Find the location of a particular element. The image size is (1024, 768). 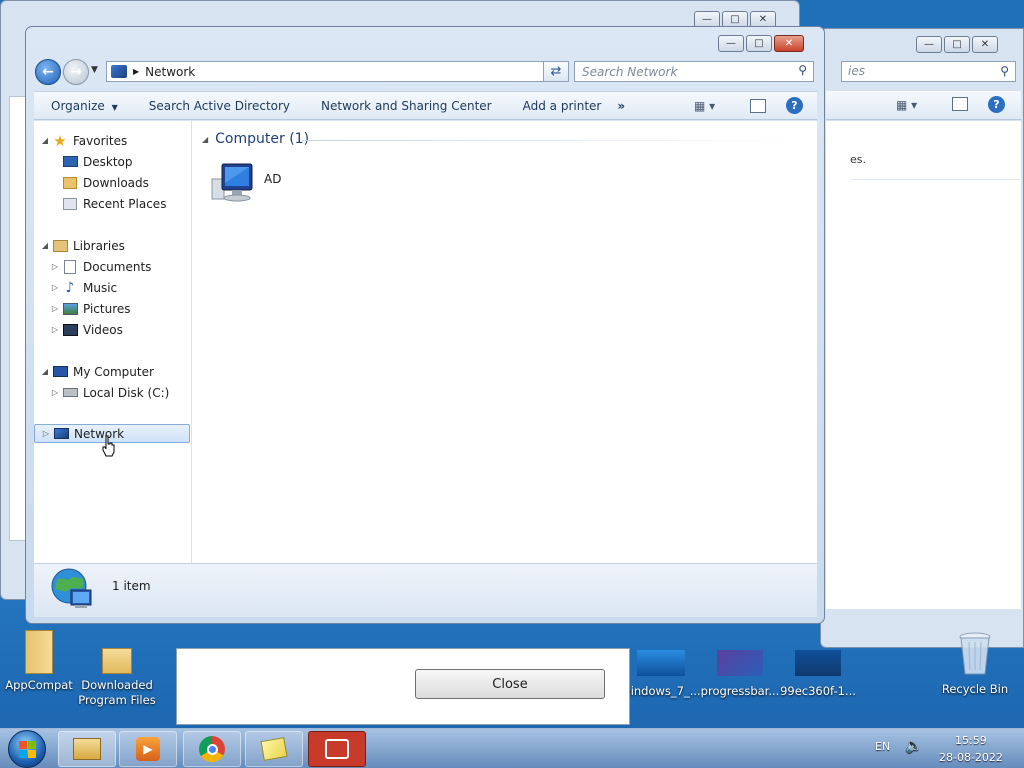

desktop-icon-label: Downloaded Program Files is located at coordinates (117, 692).